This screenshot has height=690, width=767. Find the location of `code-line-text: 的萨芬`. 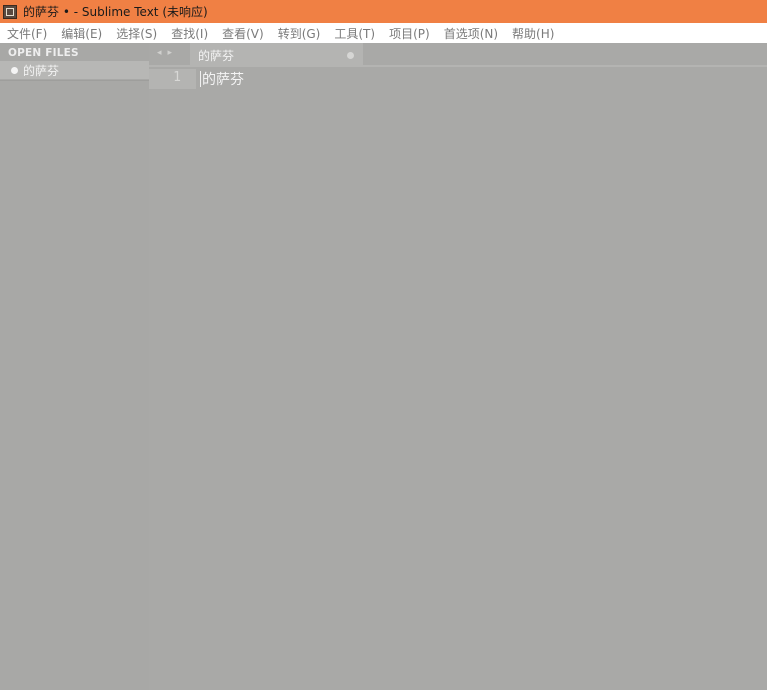

code-line-text: 的萨芬 is located at coordinates (223, 79).